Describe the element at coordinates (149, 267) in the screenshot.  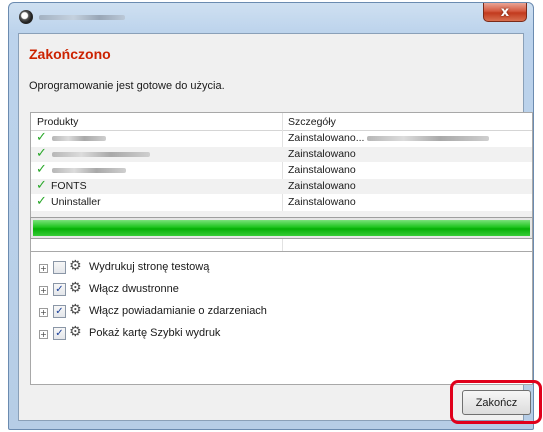
I see `option-label: Wydrukuj stronę testową` at that location.